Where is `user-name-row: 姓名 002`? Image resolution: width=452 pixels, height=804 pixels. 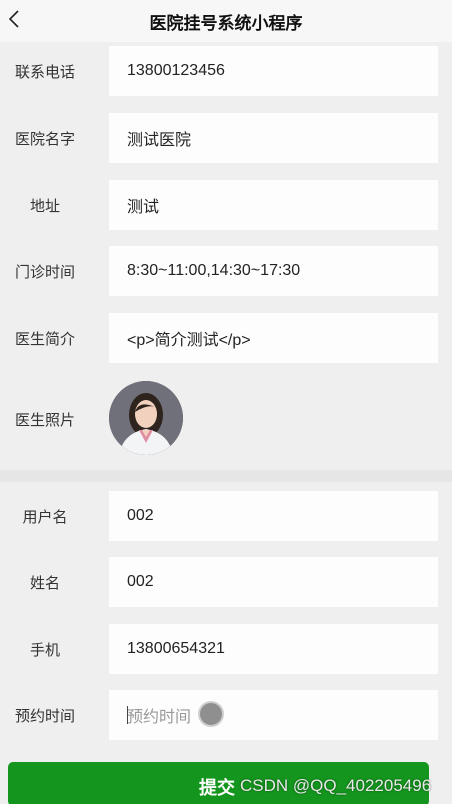 user-name-row: 姓名 002 is located at coordinates (226, 582).